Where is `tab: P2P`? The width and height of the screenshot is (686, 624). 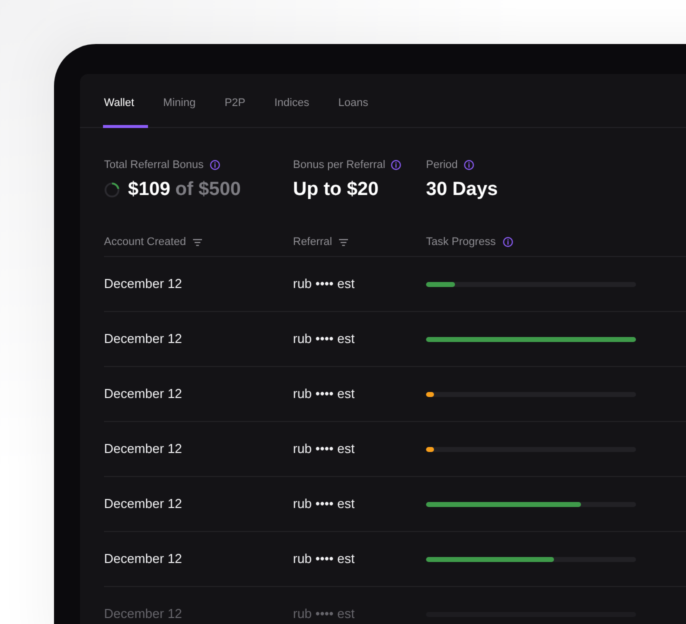 tab: P2P is located at coordinates (242, 101).